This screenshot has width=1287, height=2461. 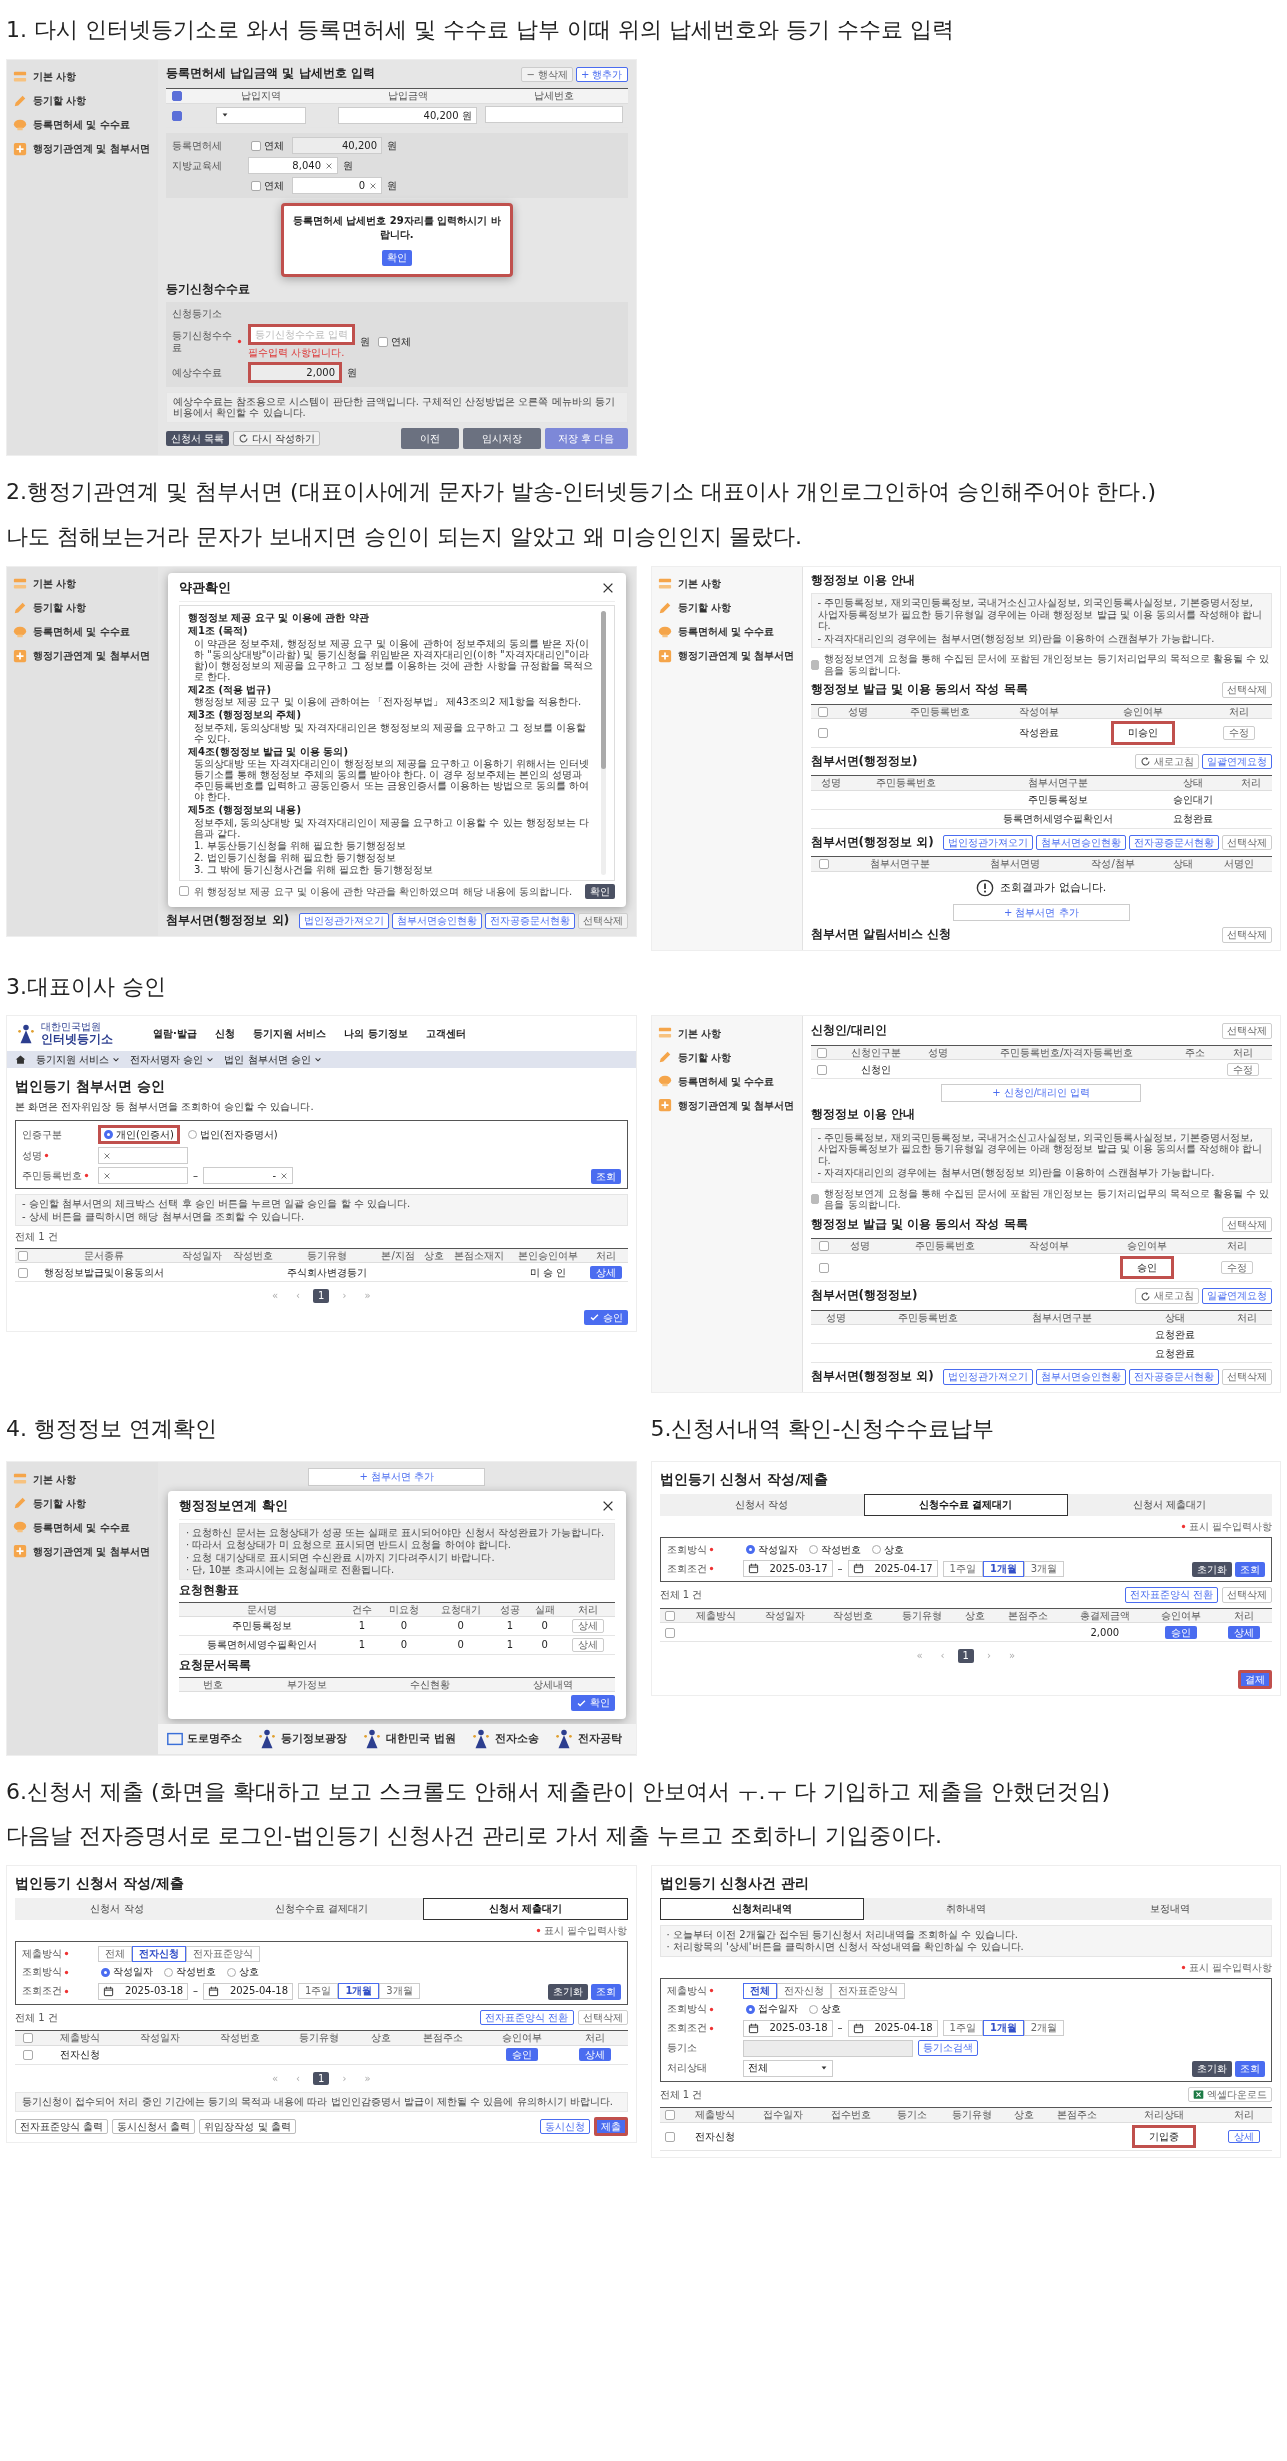 I want to click on action-button: 결제, so click(x=1255, y=1679).